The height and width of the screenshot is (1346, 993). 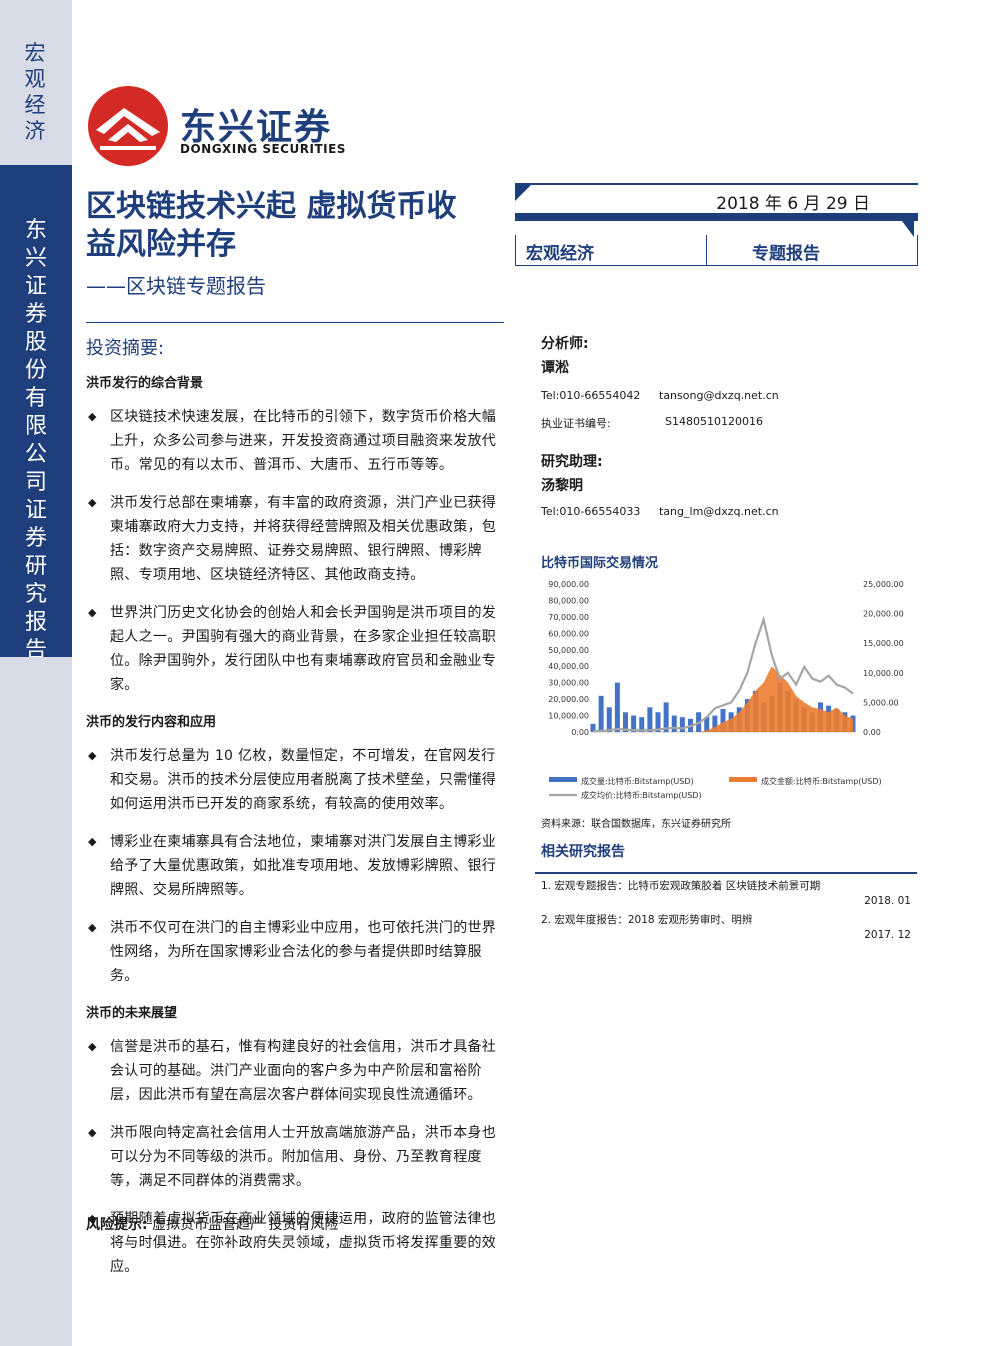 What do you see at coordinates (591, 511) in the screenshot?
I see `assistant-tel: Tel:010-66554033` at bounding box center [591, 511].